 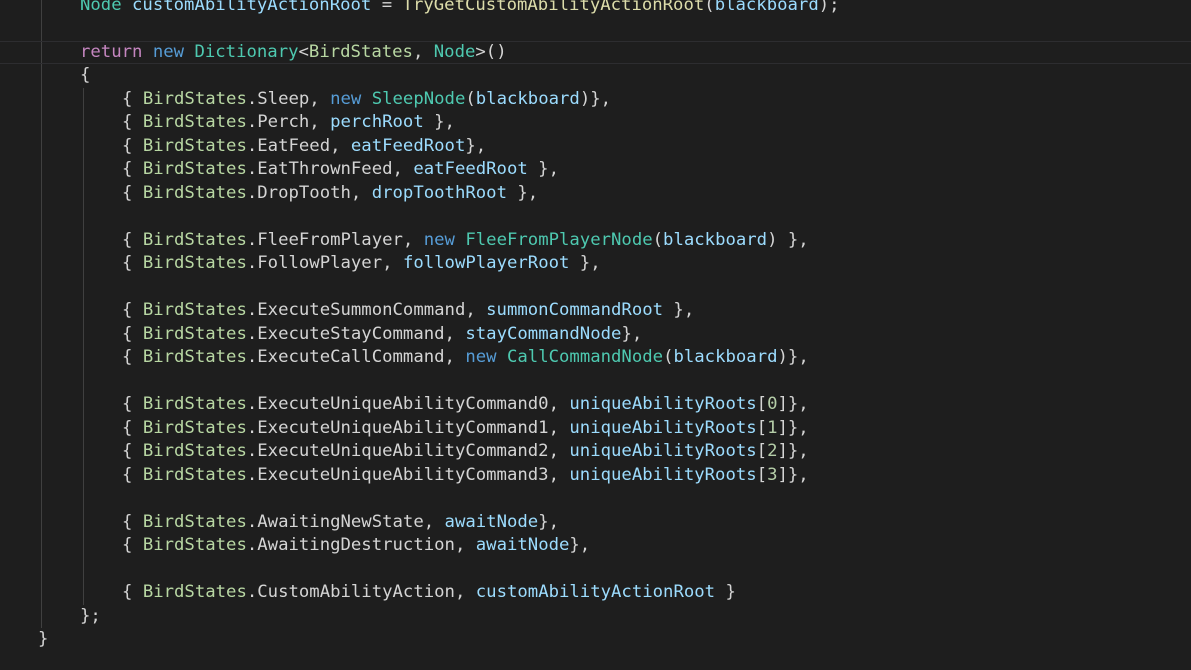 What do you see at coordinates (288, 98) in the screenshot?
I see `code-token: .Sleep,` at bounding box center [288, 98].